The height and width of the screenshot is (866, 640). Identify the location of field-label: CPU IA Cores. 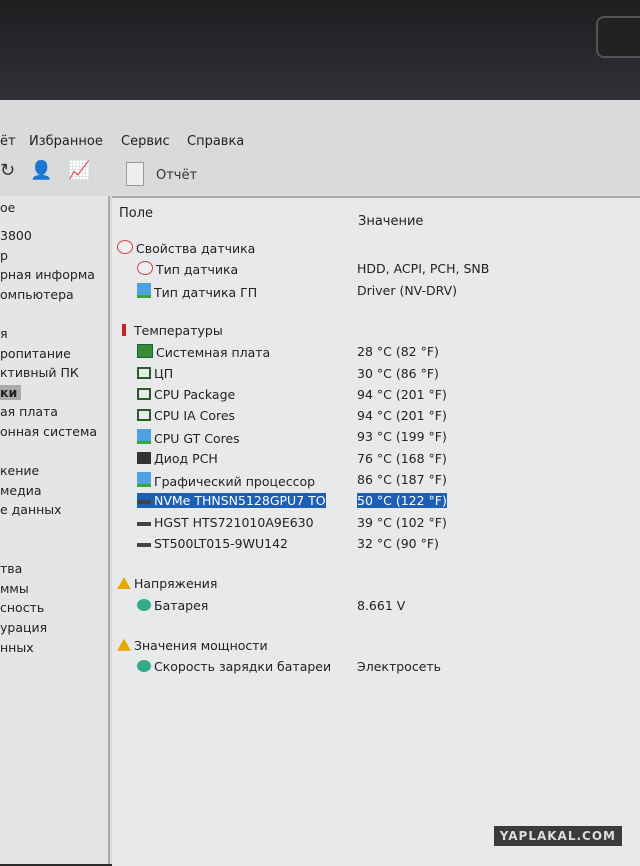
(195, 416).